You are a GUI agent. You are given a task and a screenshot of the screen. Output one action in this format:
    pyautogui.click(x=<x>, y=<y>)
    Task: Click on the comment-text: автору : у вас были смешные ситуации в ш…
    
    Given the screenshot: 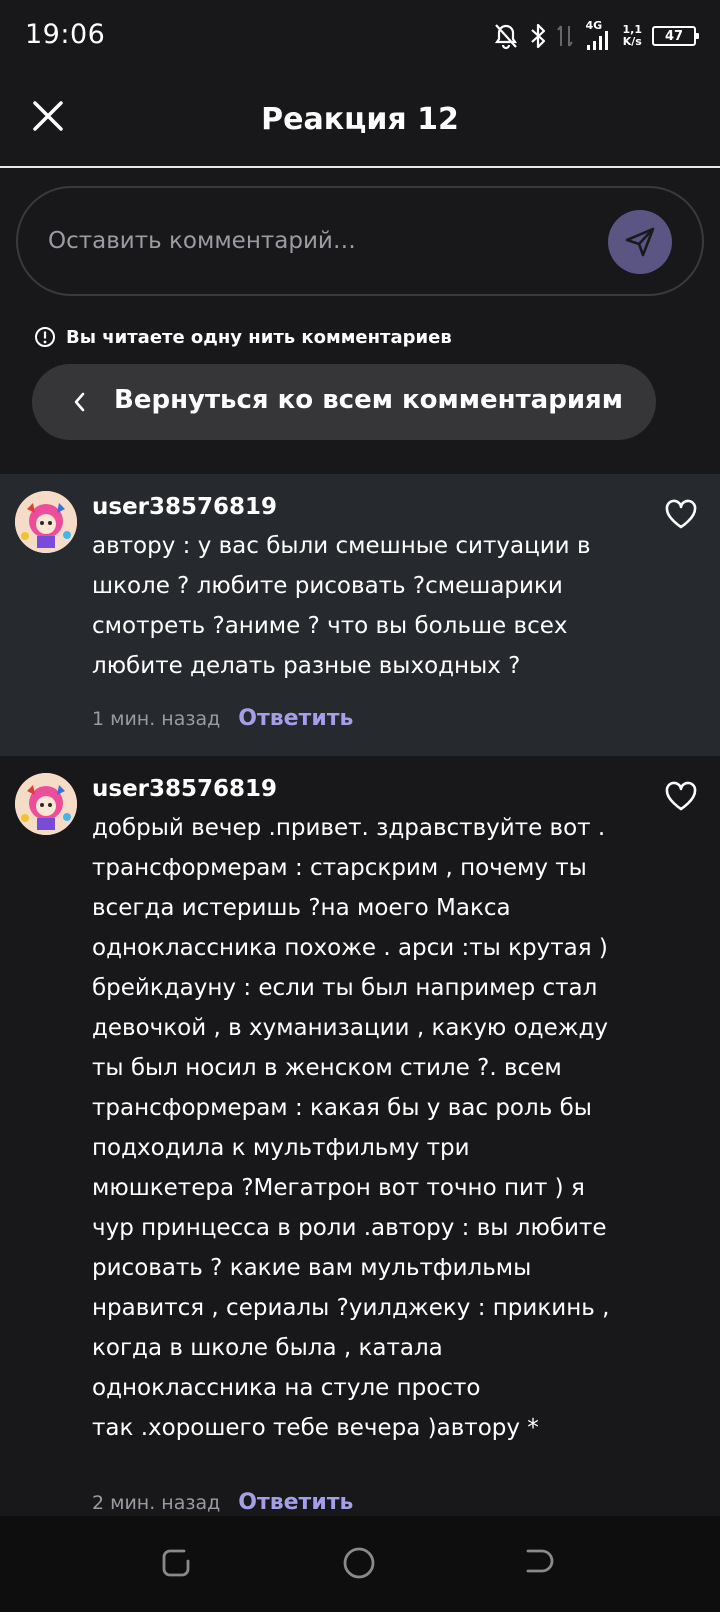 What is the action you would take?
    pyautogui.click(x=341, y=606)
    